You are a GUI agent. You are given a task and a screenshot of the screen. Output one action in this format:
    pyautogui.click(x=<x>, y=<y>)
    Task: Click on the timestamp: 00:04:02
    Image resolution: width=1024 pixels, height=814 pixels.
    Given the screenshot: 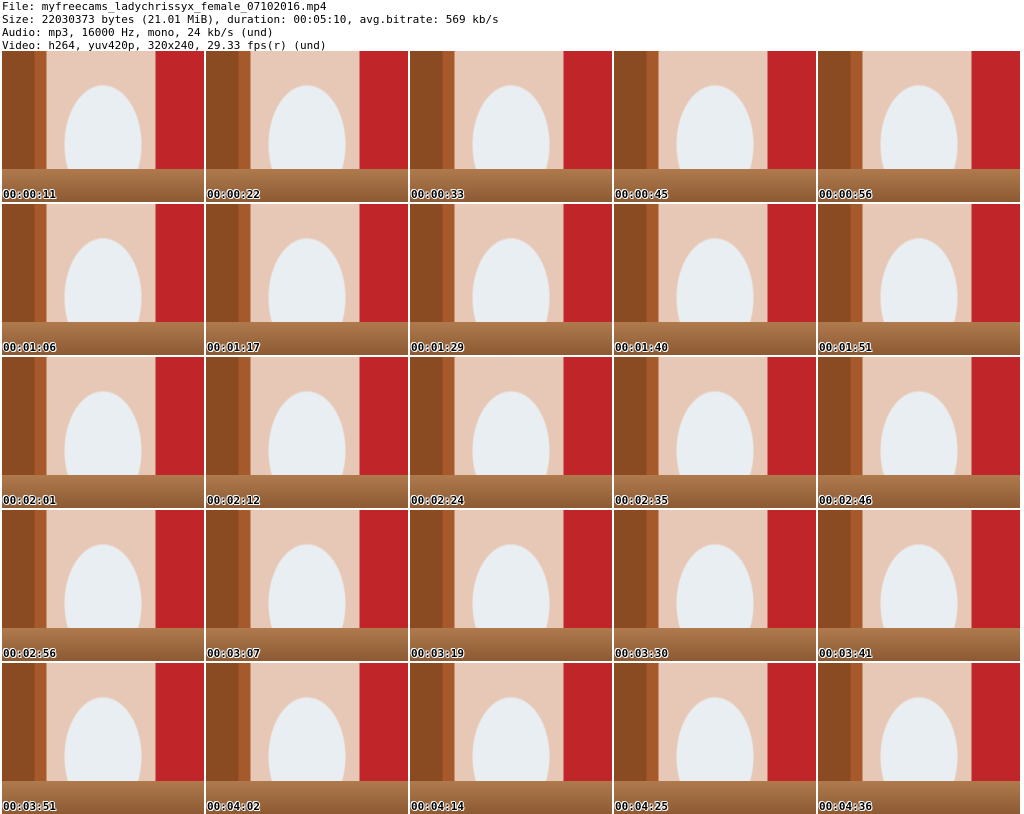 What is the action you would take?
    pyautogui.click(x=233, y=806)
    